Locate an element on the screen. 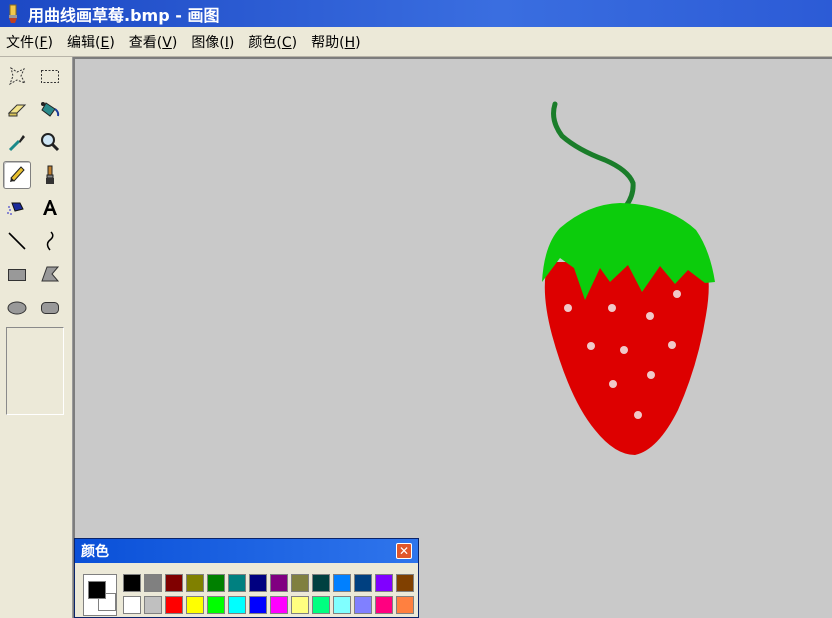 This screenshot has width=832, height=618. brush-tool is located at coordinates (50, 175).